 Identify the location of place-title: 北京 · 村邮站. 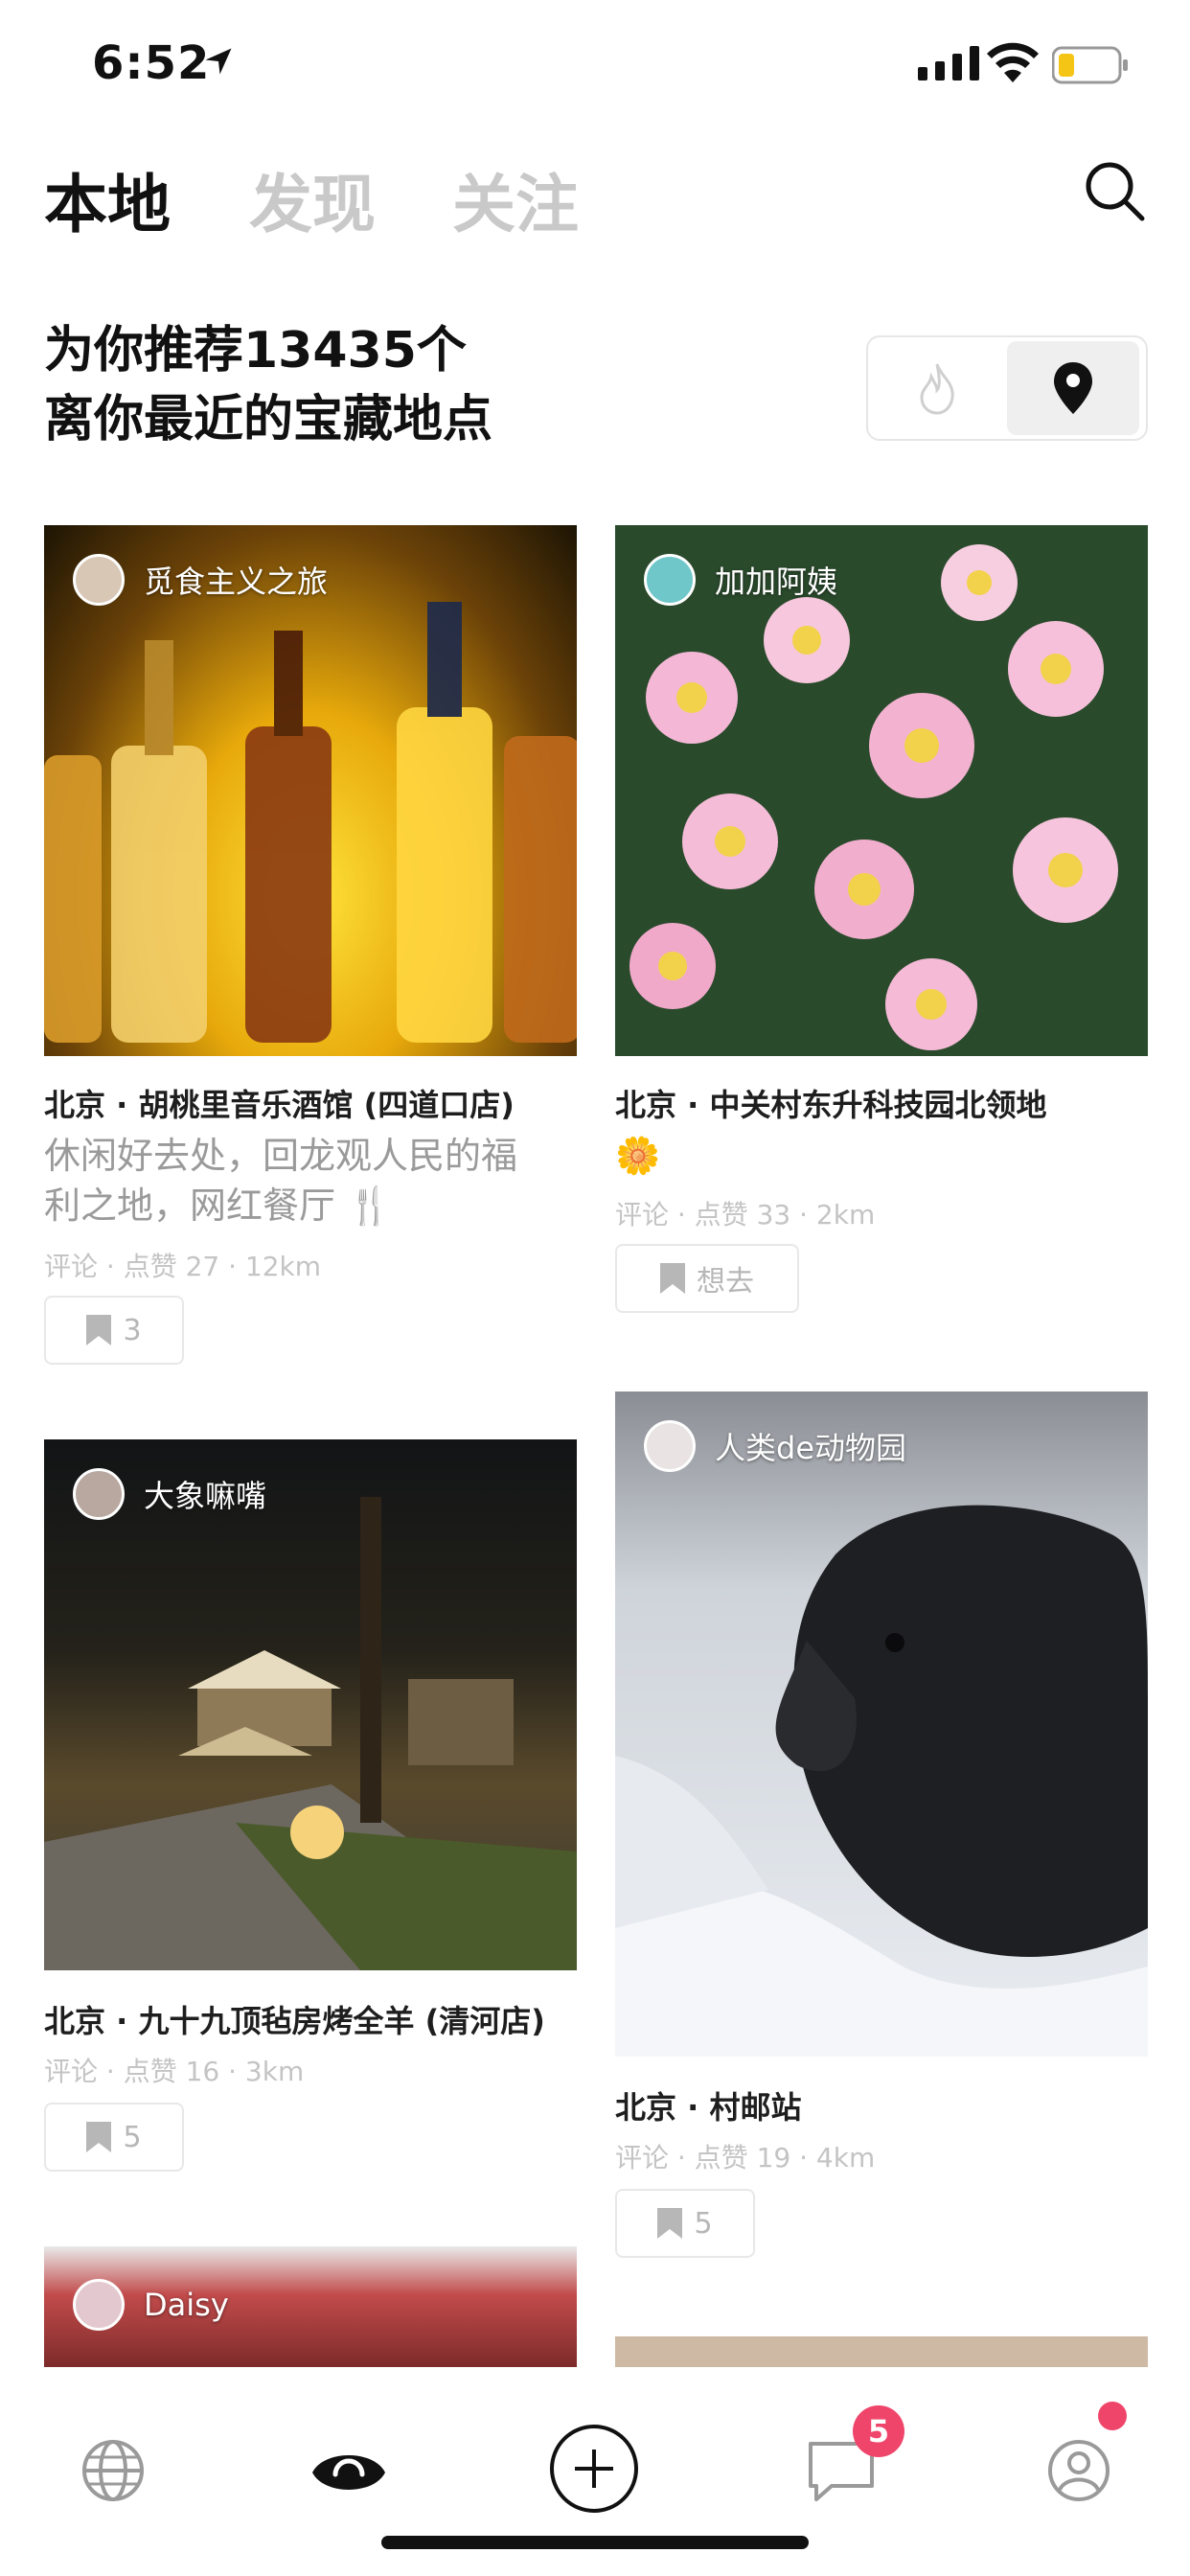
(708, 2105).